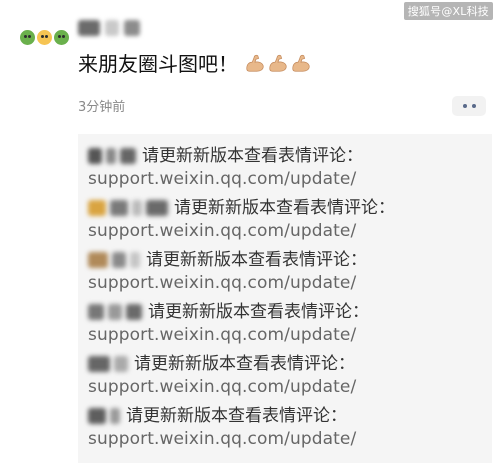 The height and width of the screenshot is (463, 499). I want to click on emoji-group, so click(278, 63).